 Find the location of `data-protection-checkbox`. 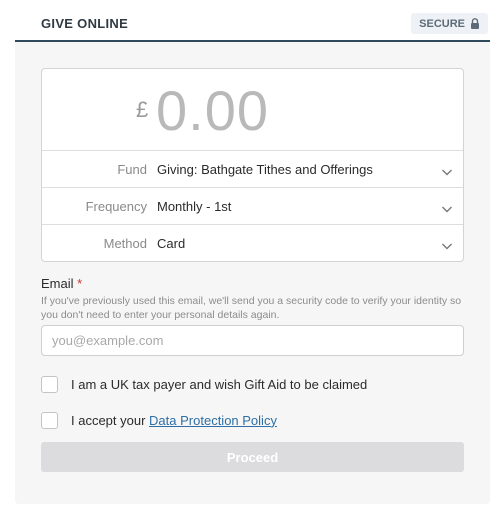

data-protection-checkbox is located at coordinates (49, 420).